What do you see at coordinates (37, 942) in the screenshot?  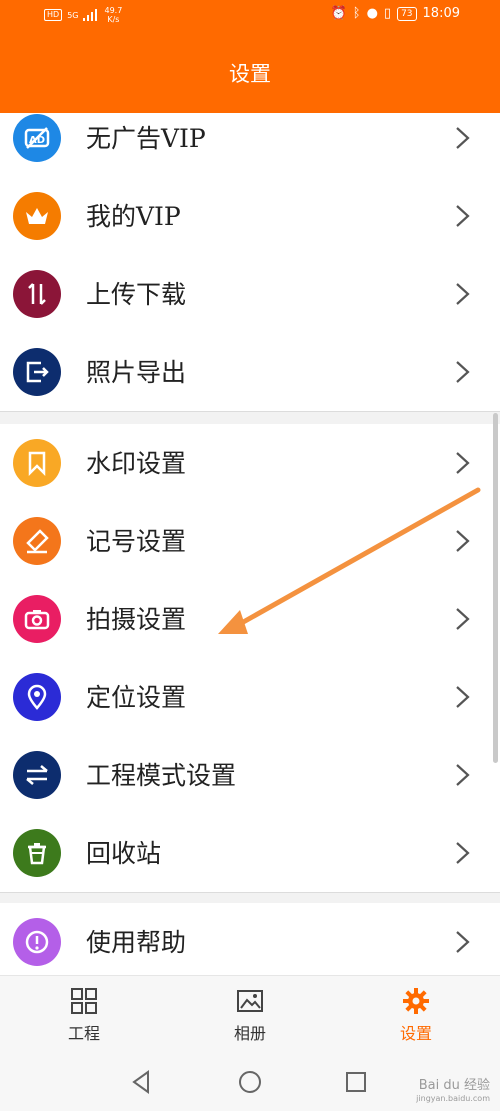 I see `help-icon` at bounding box center [37, 942].